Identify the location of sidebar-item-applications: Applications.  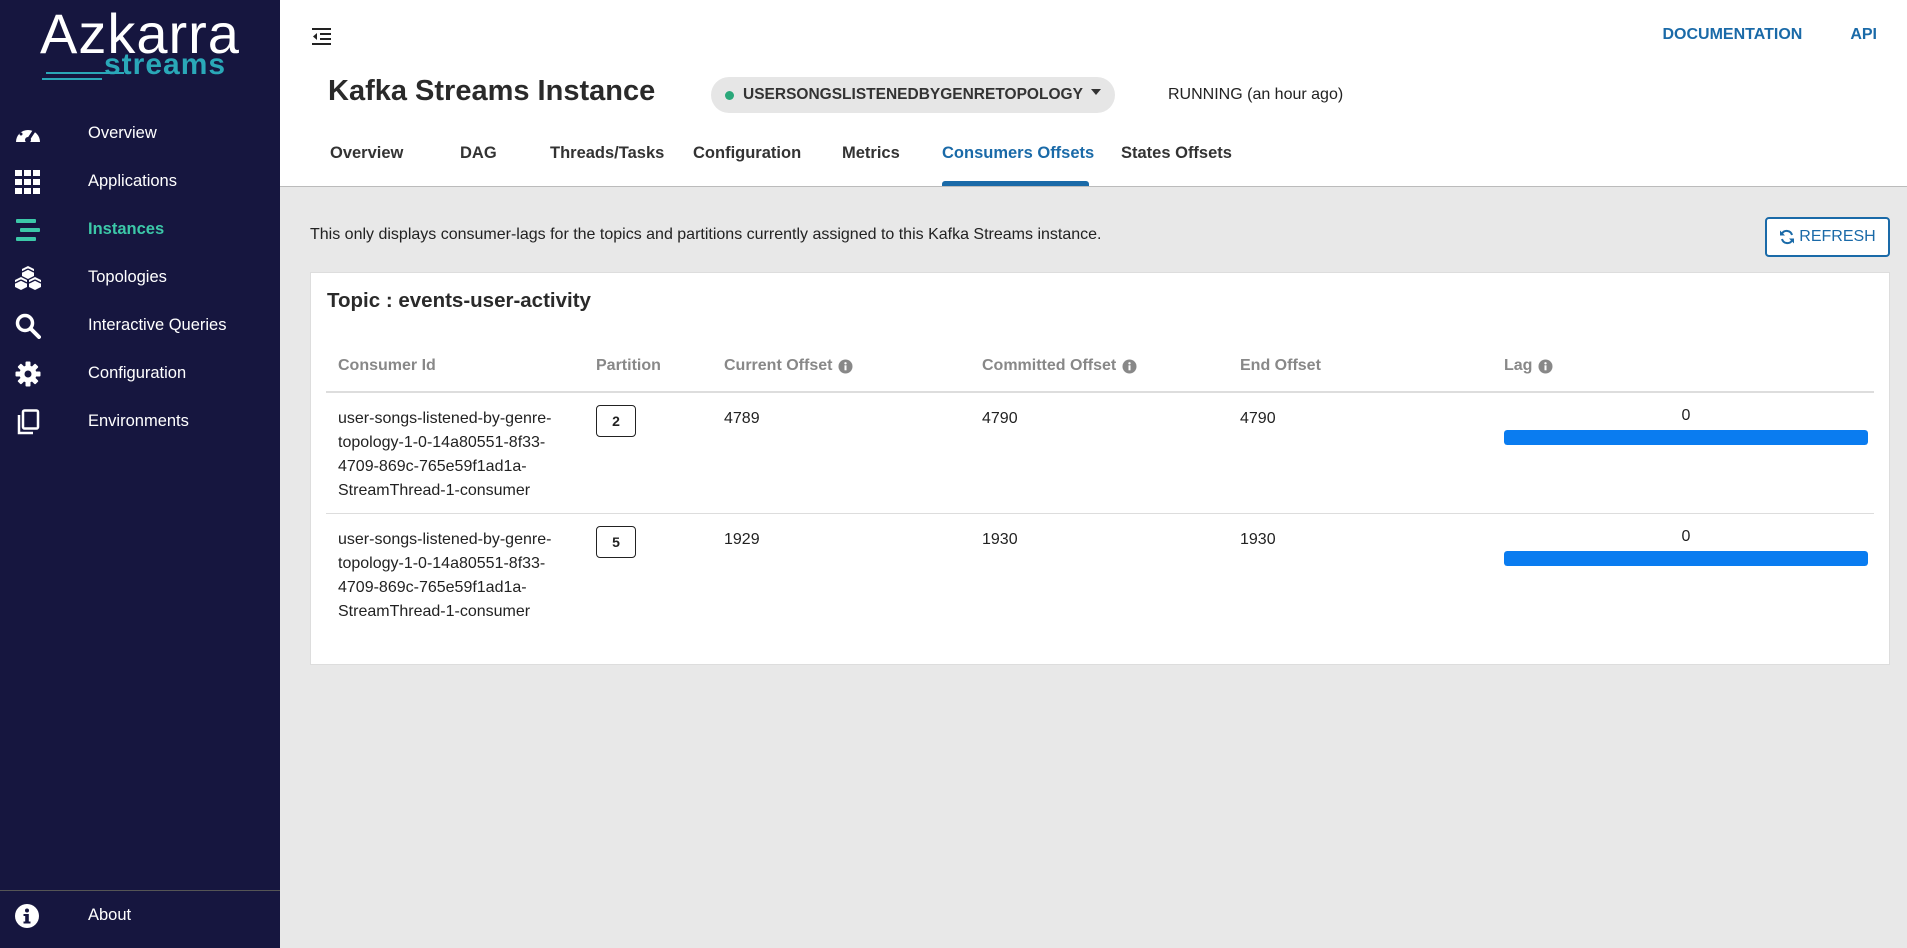
(140, 181).